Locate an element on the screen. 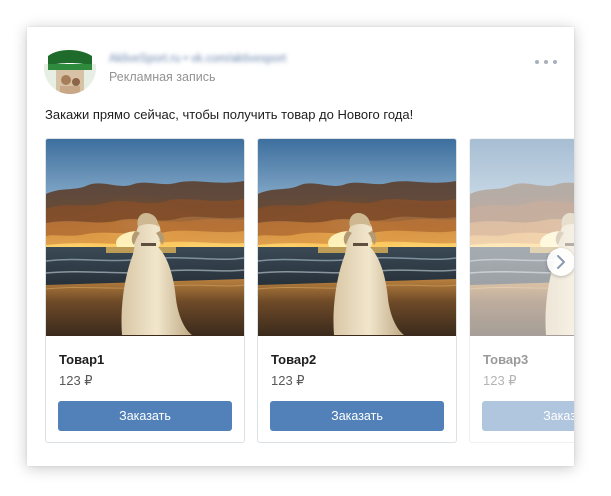  avatar is located at coordinates (70, 68).